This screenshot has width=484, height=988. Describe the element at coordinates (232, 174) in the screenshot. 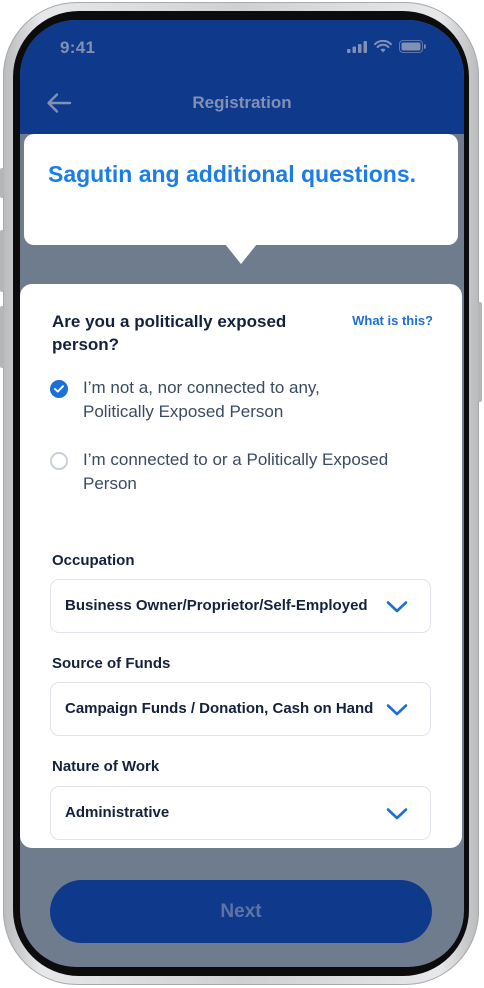

I see `hint-text: Sagutin ang additional questions.` at that location.